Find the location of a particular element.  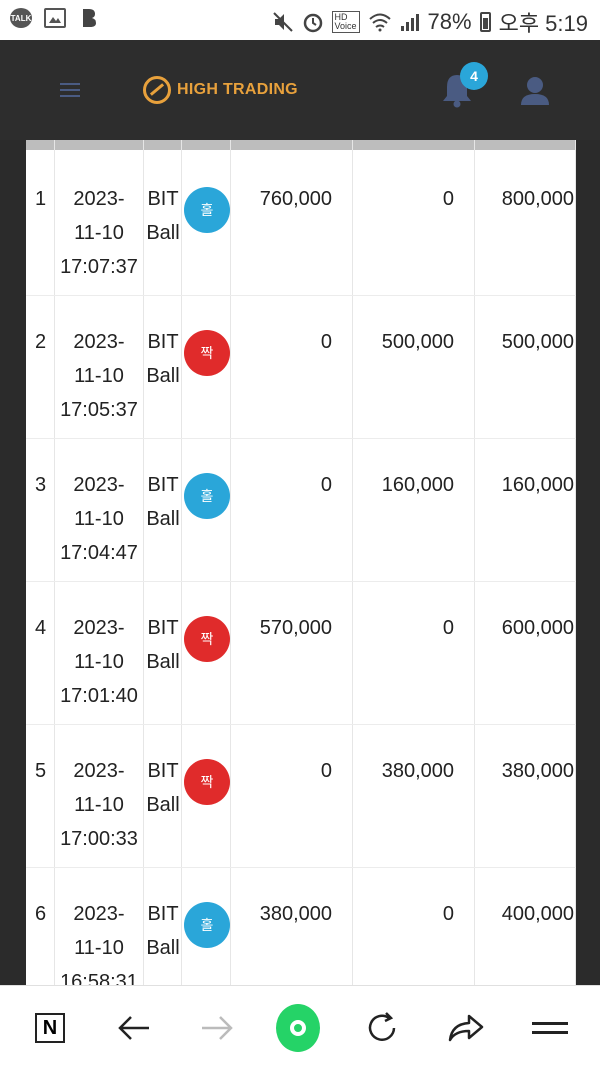

refresh-button is located at coordinates (382, 1028).